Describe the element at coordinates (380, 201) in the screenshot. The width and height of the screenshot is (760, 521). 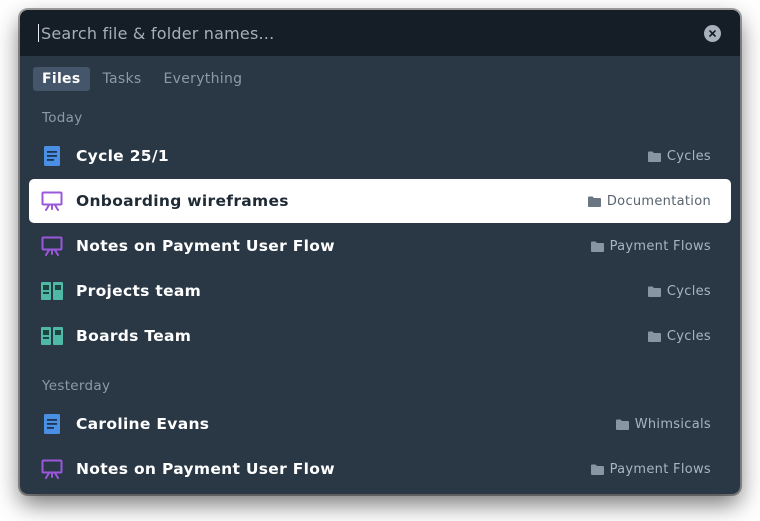
I see `list-item: Onboarding wireframes Documentation` at that location.